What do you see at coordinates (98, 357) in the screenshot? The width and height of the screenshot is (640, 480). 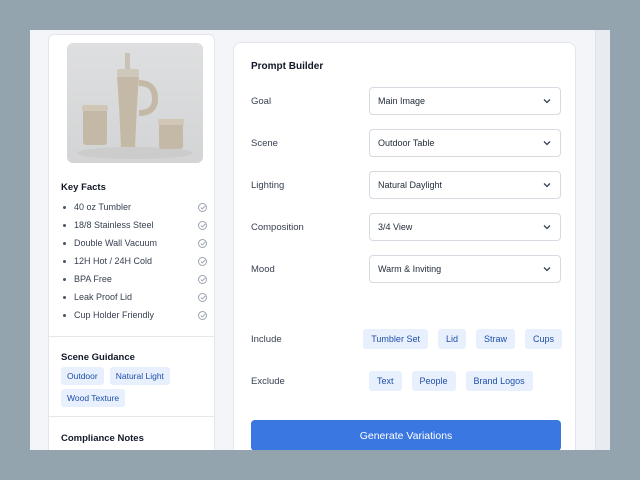 I see `scene-guidance-title: Scene Guidance` at bounding box center [98, 357].